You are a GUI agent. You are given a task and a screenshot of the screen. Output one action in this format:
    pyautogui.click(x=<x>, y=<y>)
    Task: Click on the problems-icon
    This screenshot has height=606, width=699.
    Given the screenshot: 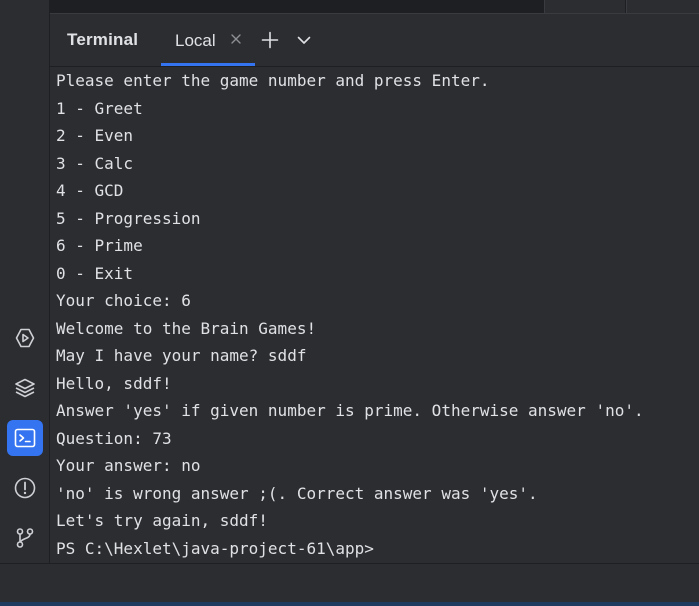 What is the action you would take?
    pyautogui.click(x=25, y=488)
    